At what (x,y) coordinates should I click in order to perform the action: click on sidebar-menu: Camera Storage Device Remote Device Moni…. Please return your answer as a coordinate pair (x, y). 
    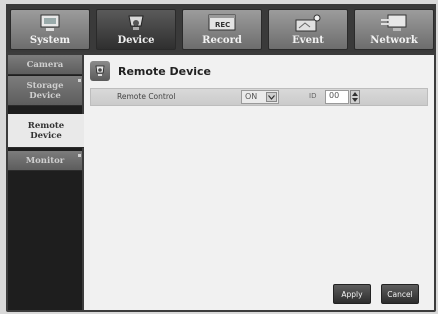
    Looking at the image, I should click on (46, 182).